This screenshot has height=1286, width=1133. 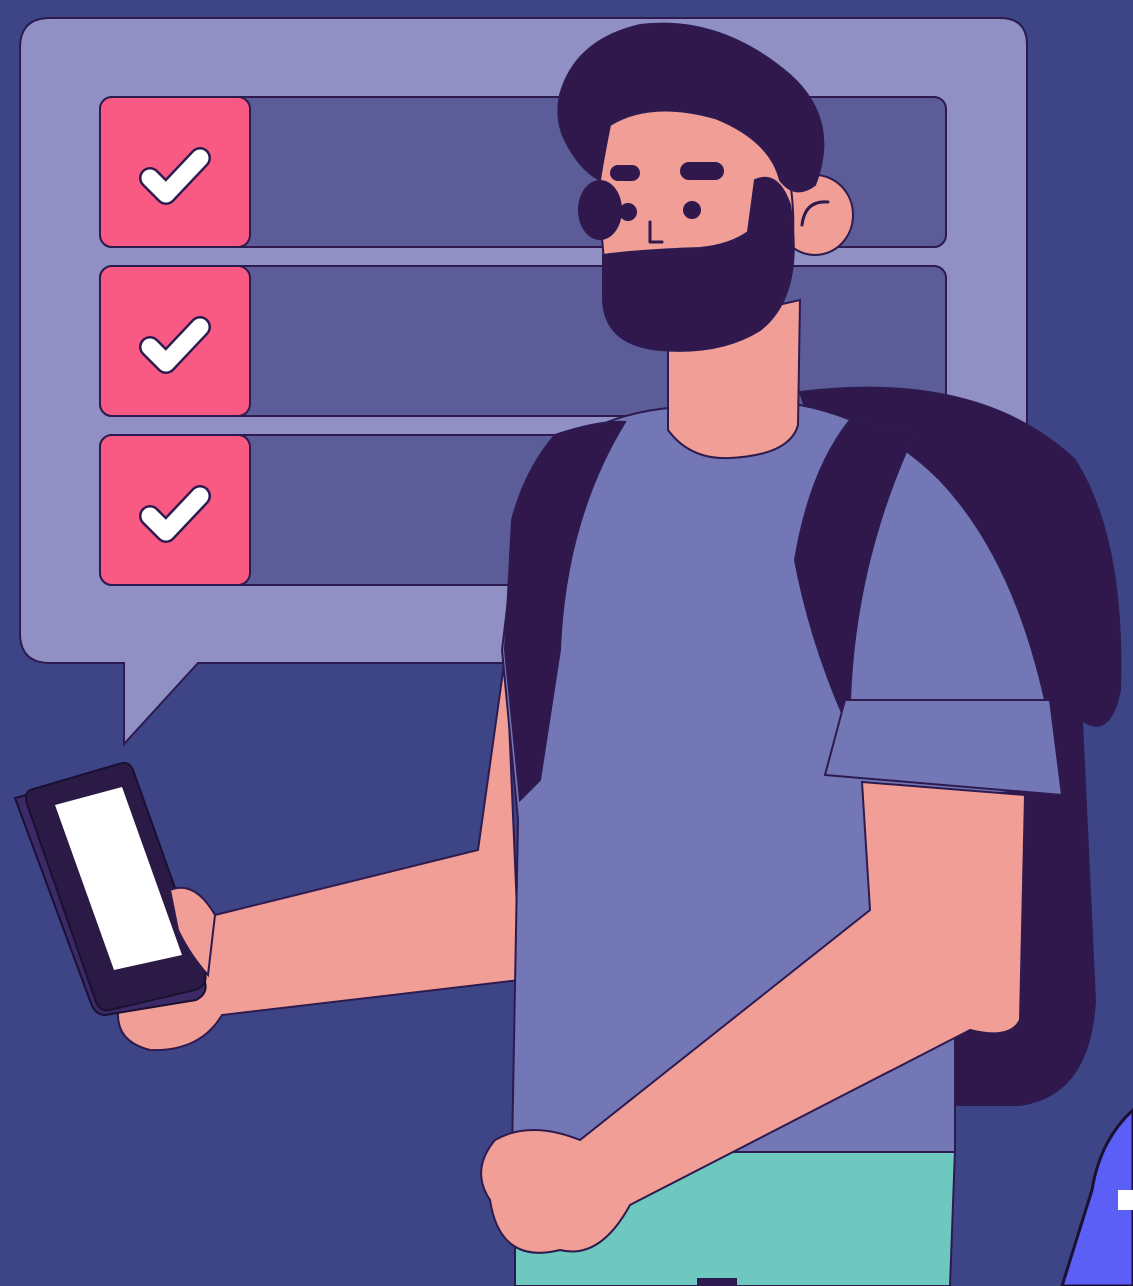 What do you see at coordinates (600, 210) in the screenshot?
I see `sideburn` at bounding box center [600, 210].